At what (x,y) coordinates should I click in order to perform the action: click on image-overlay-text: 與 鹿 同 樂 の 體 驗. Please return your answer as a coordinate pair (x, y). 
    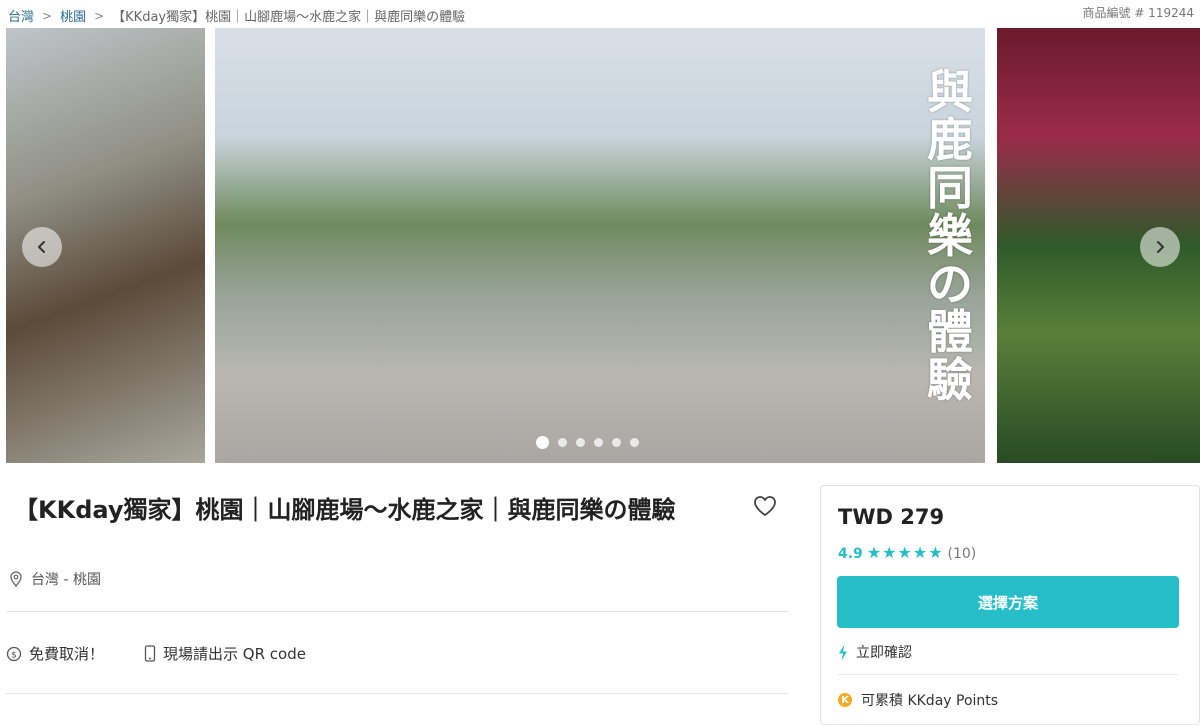
    Looking at the image, I should click on (950, 236).